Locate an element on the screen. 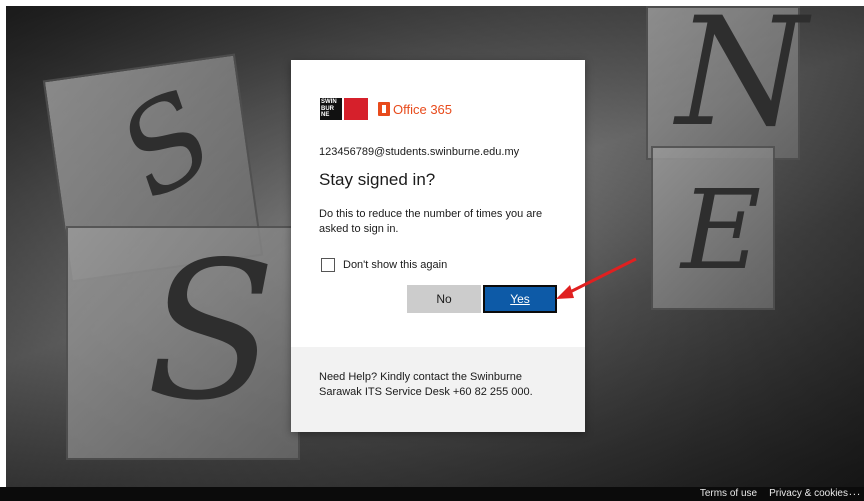 This screenshot has height=501, width=864. footer-links: Terms of use Privacy & cookies is located at coordinates (774, 493).